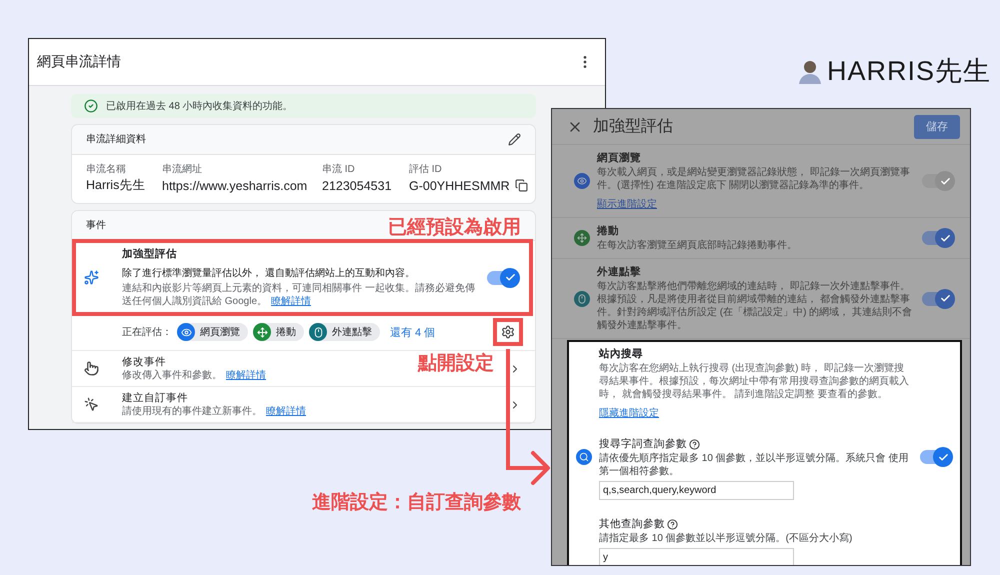 This screenshot has height=575, width=1000. I want to click on item-title: 建立自訂事件, so click(155, 398).